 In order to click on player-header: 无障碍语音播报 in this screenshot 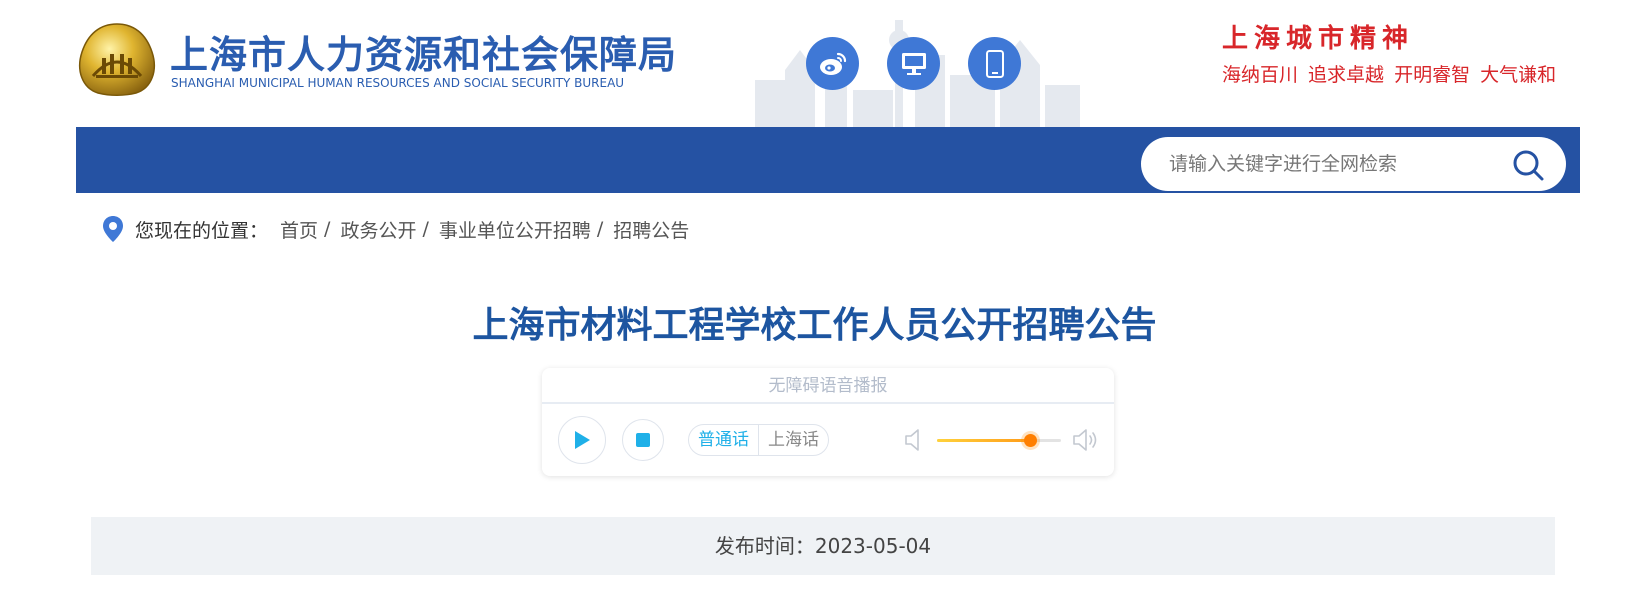, I will do `click(828, 386)`.